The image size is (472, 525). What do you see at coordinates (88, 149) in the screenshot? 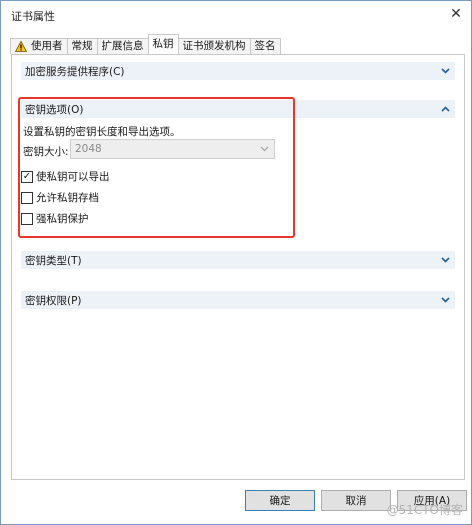
I see `key-size-value: 2048` at bounding box center [88, 149].